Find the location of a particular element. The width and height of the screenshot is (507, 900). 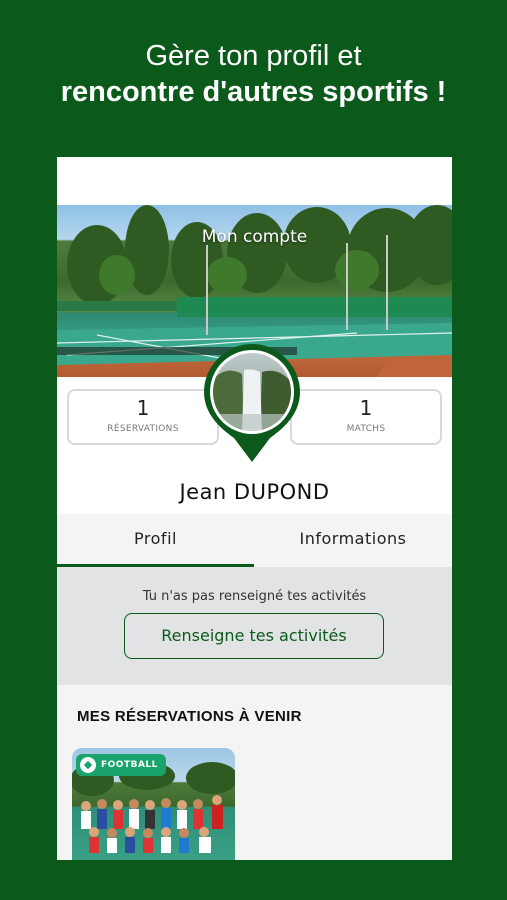

sport-badge: FOOTBALL is located at coordinates (121, 765).